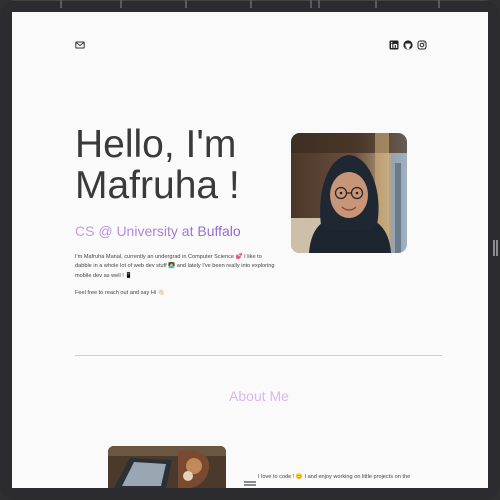 The width and height of the screenshot is (500, 500). I want to click on profile-photo, so click(349, 193).